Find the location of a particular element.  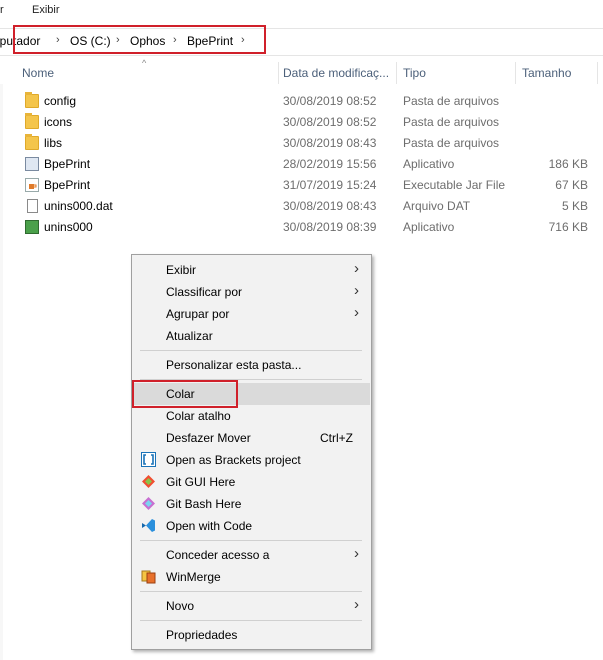

menu-item-propriedades: Propriedades is located at coordinates (251, 635).